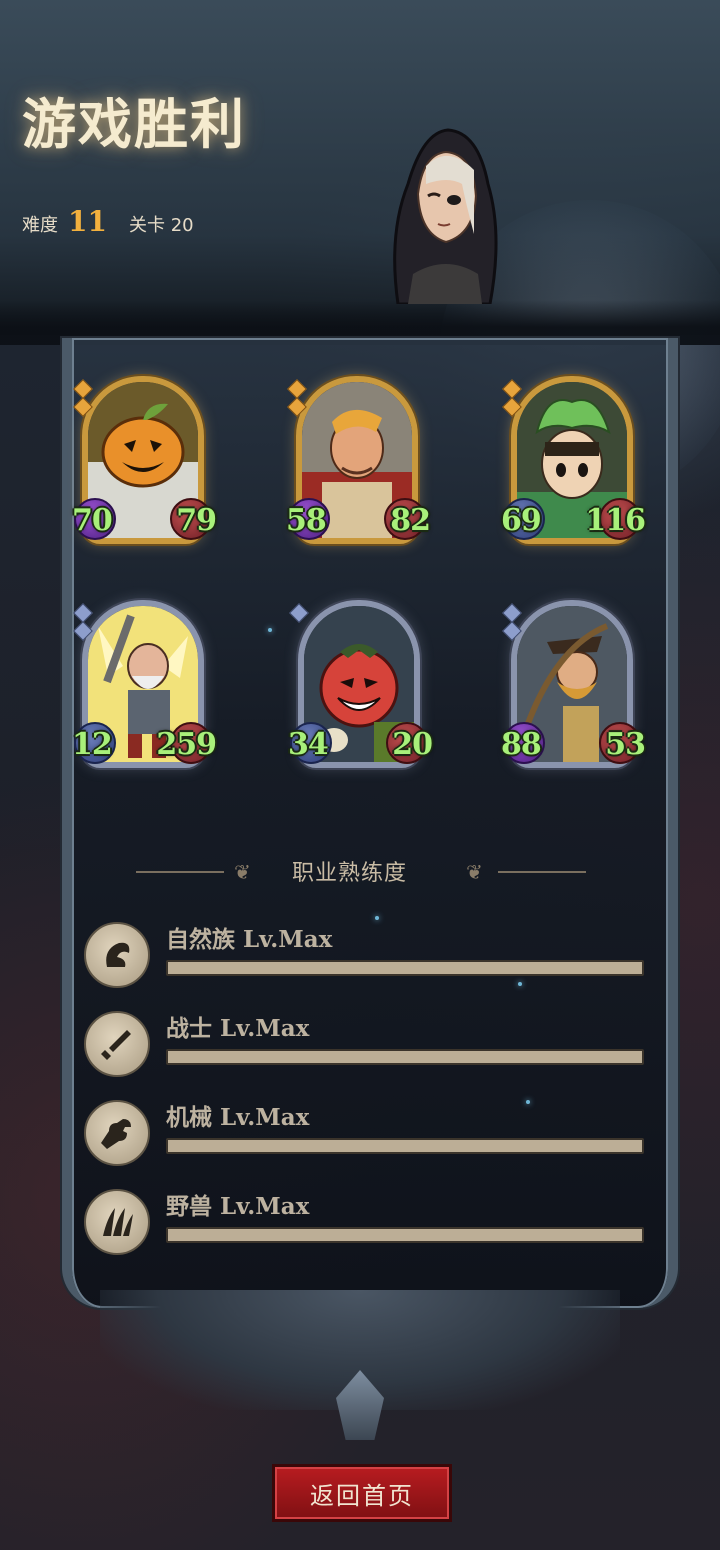  Describe the element at coordinates (364, 1221) in the screenshot. I see `proficiency-row-beast: 野兽 Lv.Max` at that location.